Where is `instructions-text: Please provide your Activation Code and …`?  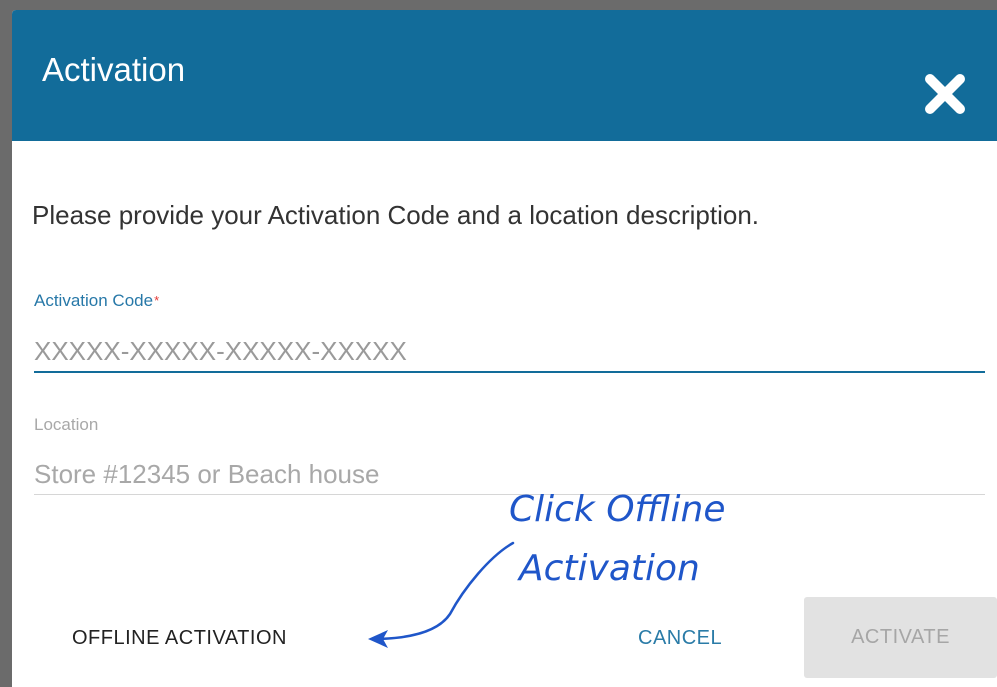 instructions-text: Please provide your Activation Code and … is located at coordinates (395, 215).